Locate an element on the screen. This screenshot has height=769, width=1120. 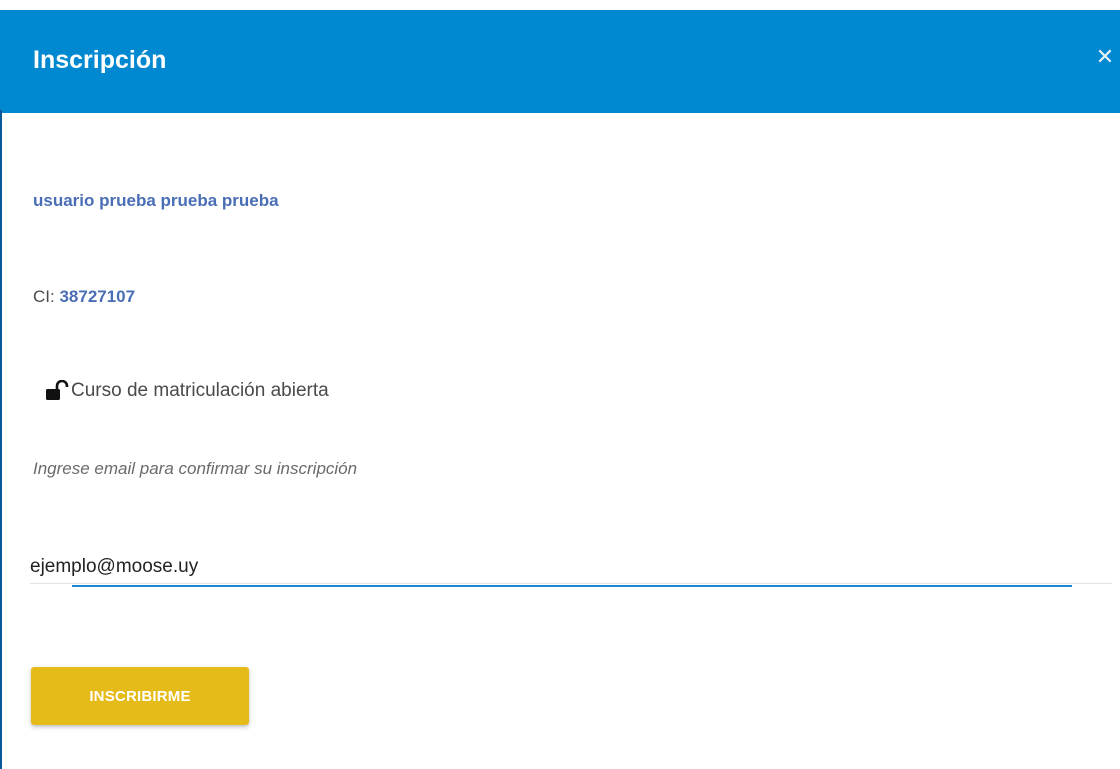
top-strip is located at coordinates (560, 5).